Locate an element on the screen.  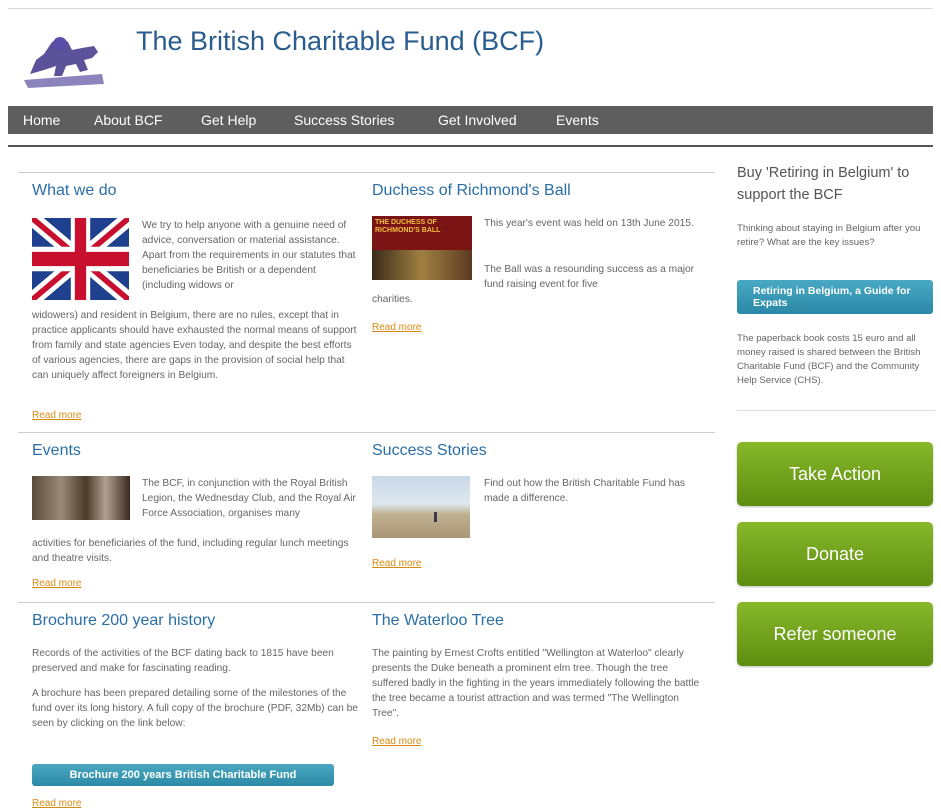
ball-poster-image: THE DUCHESS OF RICHMOND'S BALL is located at coordinates (422, 248).